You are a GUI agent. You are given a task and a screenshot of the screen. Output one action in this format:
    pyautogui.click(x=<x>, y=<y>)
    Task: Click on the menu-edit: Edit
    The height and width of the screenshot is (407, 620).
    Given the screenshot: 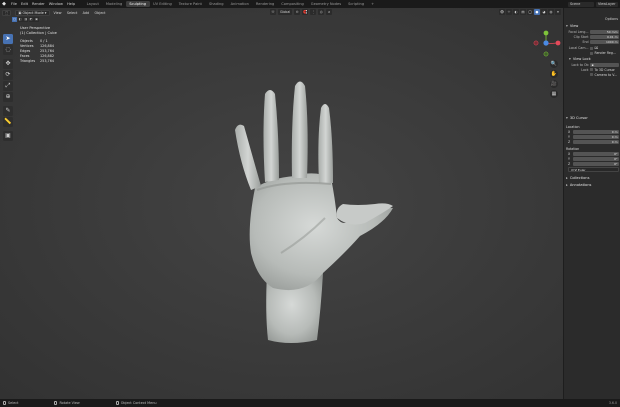 What is the action you would take?
    pyautogui.click(x=24, y=4)
    